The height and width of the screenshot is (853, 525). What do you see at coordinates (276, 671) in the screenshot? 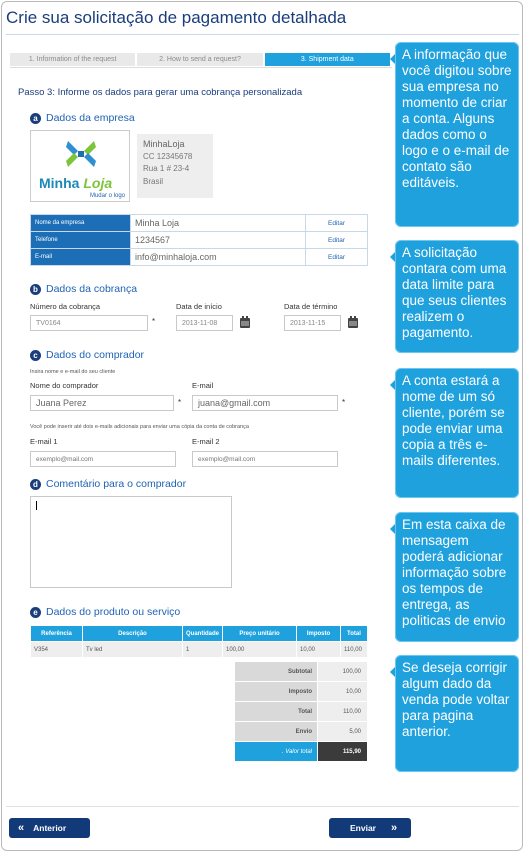
I see `subtotal-label: Subtotal` at bounding box center [276, 671].